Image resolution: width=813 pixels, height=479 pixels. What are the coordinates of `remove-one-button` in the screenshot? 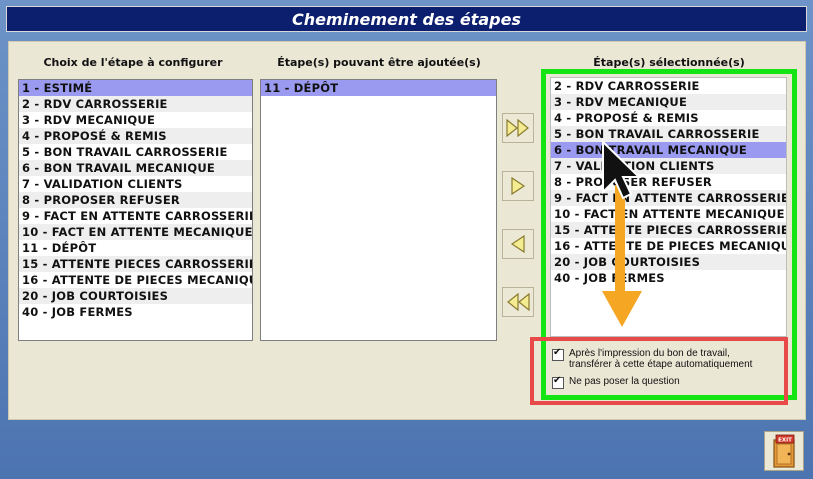 It's located at (518, 244).